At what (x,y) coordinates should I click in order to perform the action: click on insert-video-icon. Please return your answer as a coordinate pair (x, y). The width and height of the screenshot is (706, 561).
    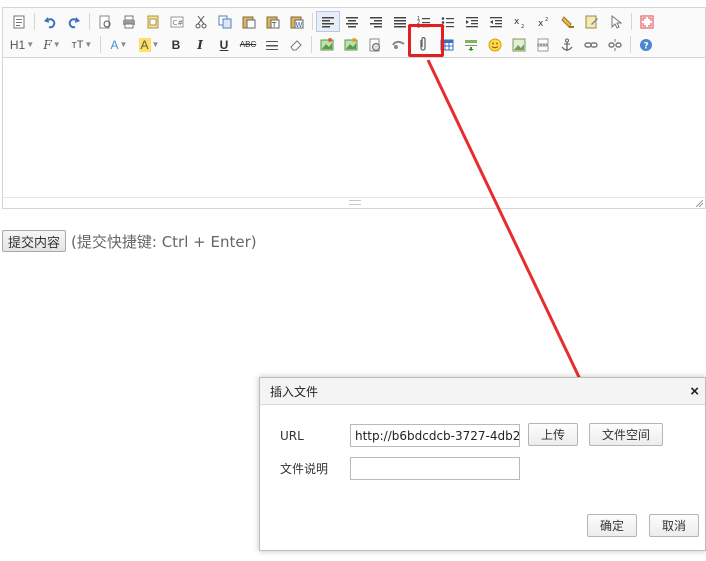
    Looking at the image, I should click on (375, 44).